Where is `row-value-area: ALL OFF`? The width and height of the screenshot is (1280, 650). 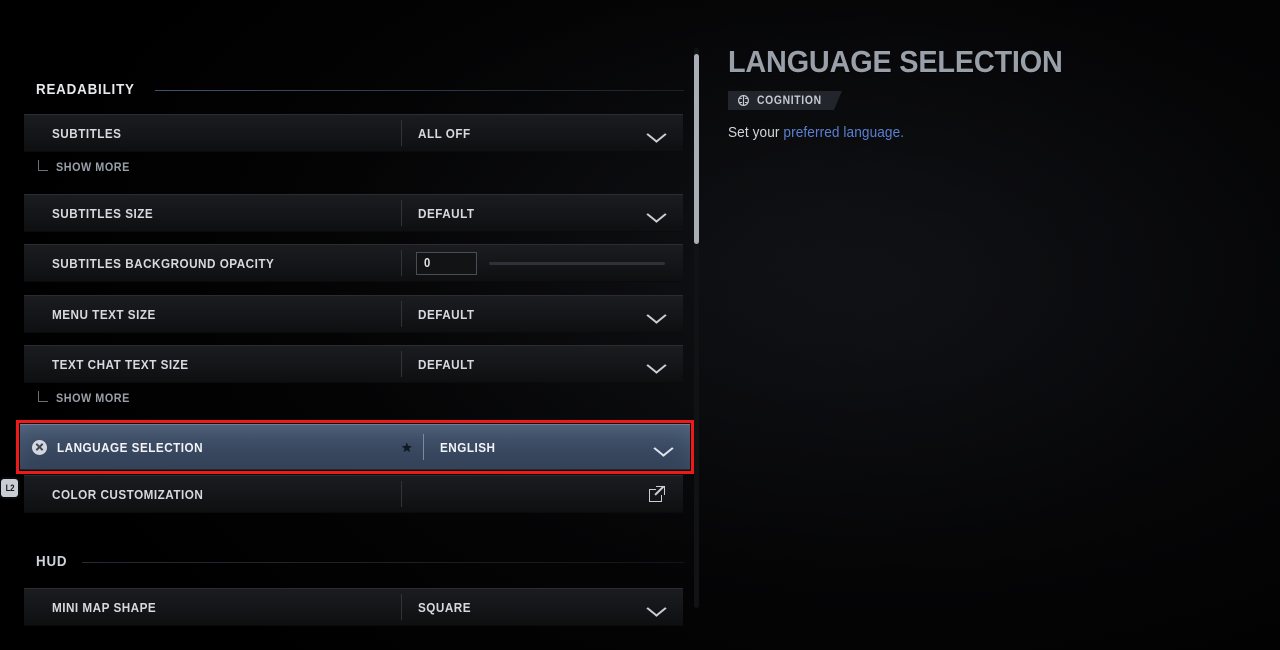
row-value-area: ALL OFF is located at coordinates (542, 133).